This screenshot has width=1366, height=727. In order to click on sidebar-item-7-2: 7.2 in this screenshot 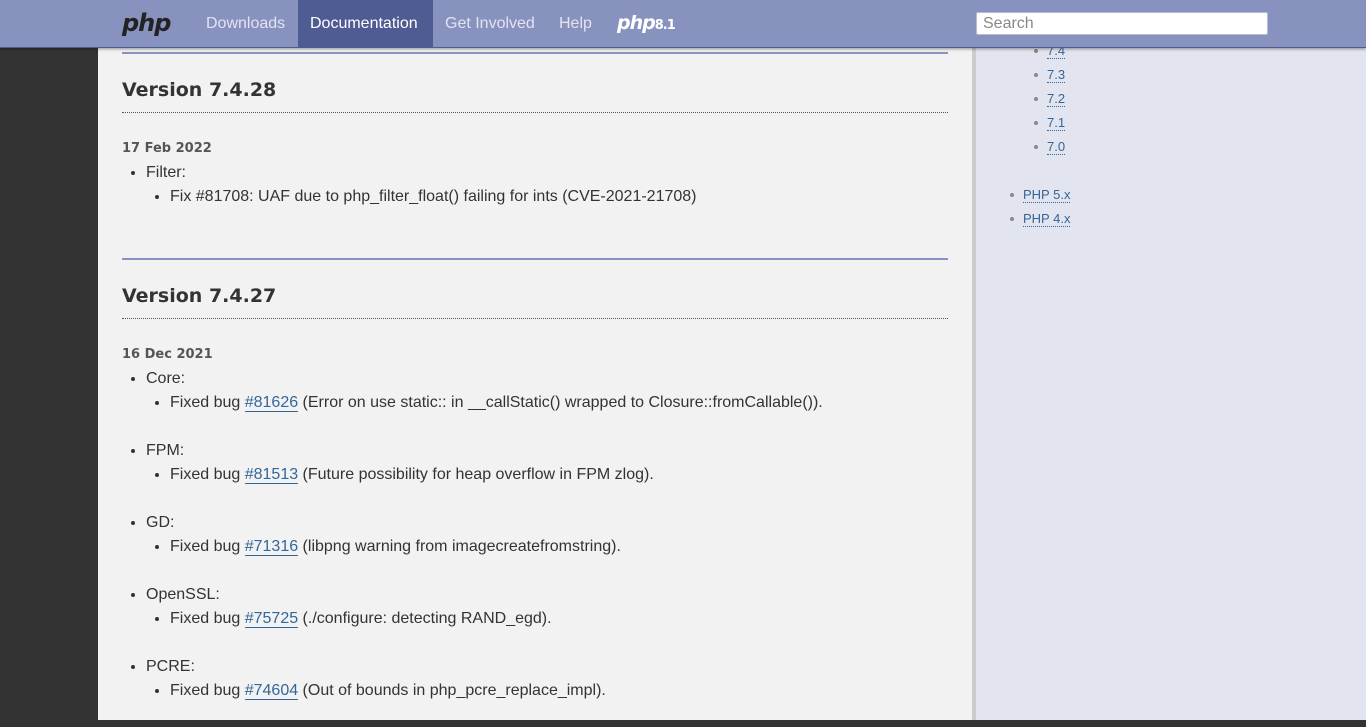, I will do `click(1049, 99)`.